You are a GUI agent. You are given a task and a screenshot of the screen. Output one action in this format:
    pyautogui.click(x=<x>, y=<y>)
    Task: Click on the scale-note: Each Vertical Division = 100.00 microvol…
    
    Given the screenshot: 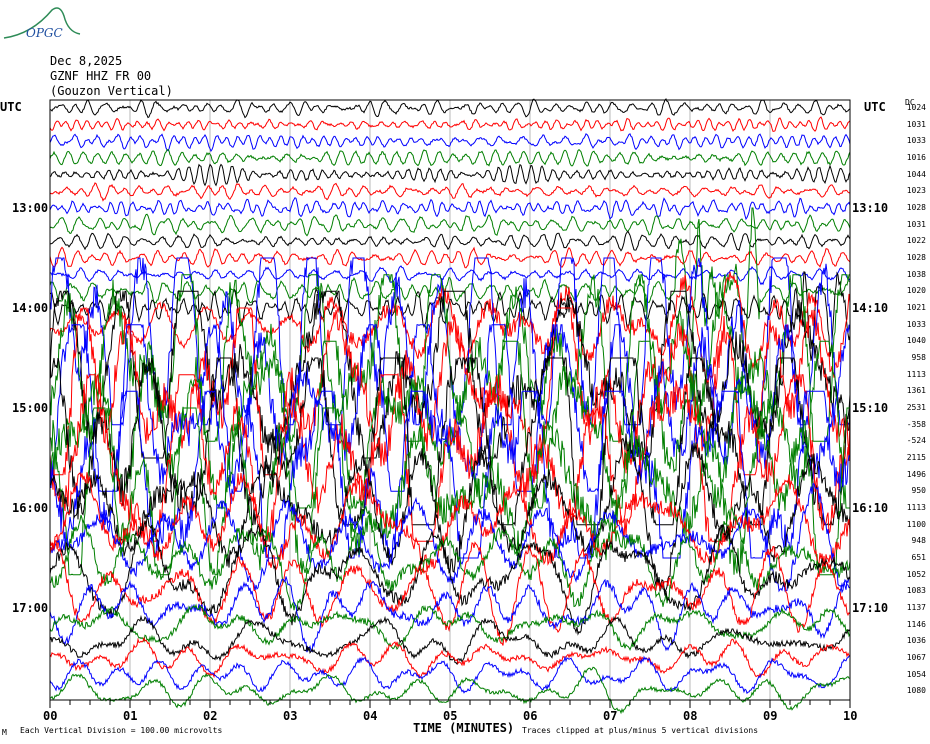 What is the action you would take?
    pyautogui.click(x=121, y=730)
    